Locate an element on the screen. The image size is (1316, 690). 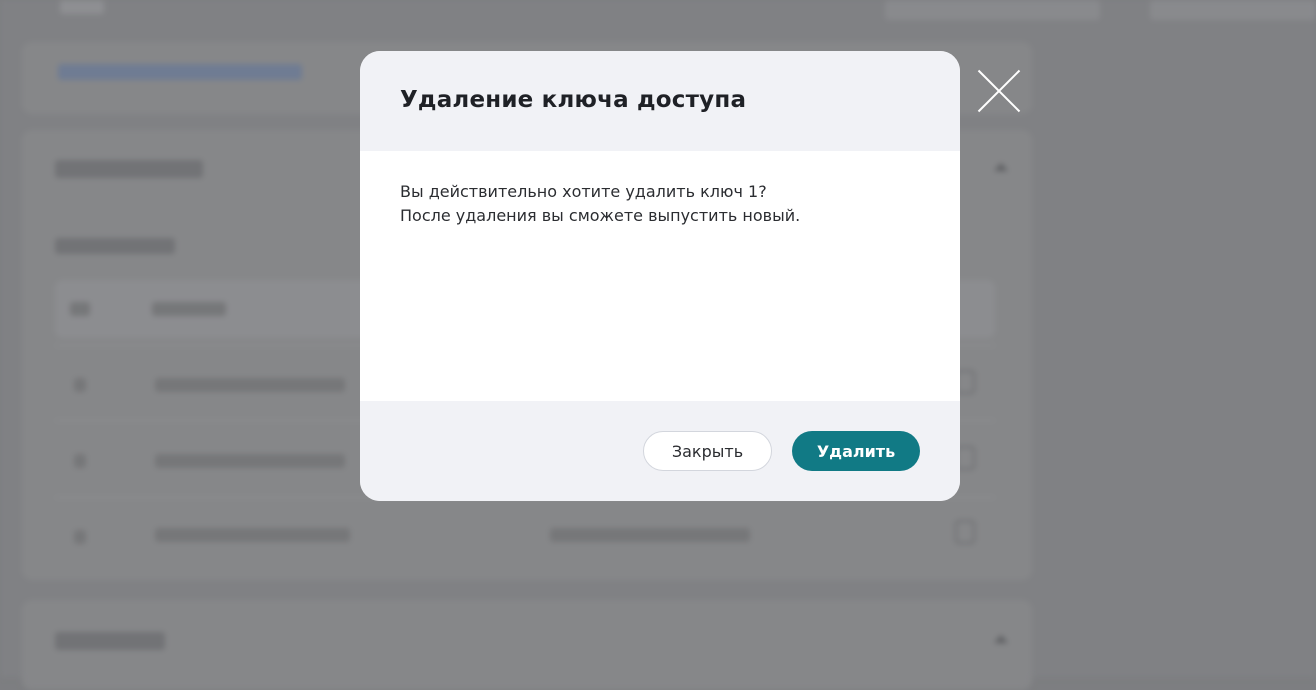
background-row-icon is located at coordinates (965, 532).